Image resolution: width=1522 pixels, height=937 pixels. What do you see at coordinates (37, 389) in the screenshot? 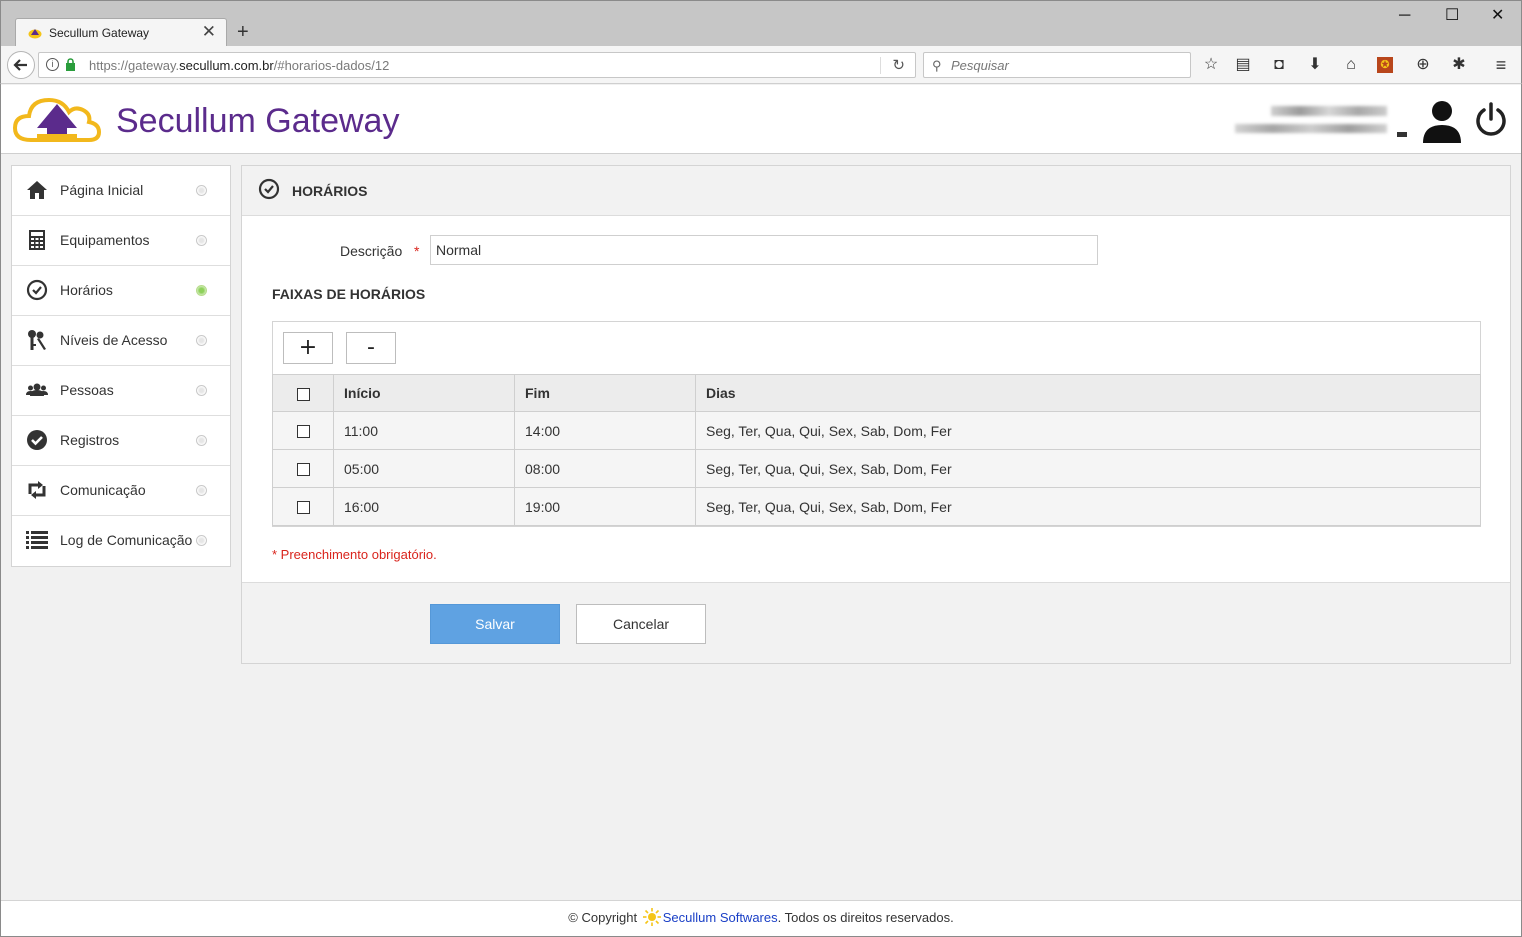
I see `people-icon` at bounding box center [37, 389].